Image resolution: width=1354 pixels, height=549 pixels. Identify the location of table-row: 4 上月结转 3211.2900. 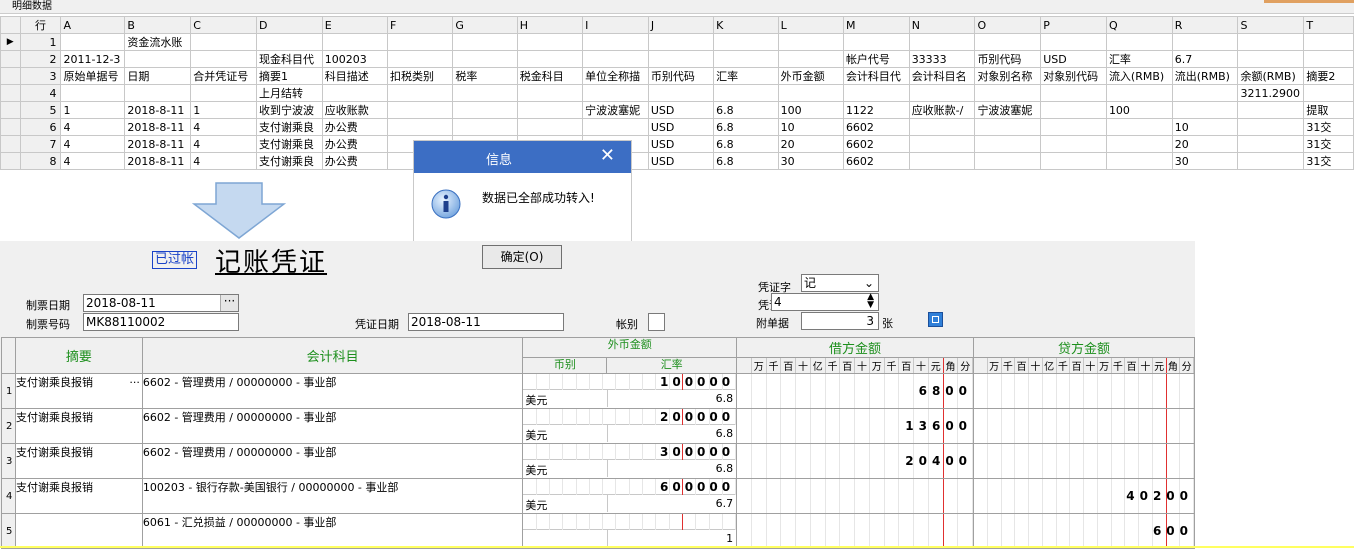
(677, 93).